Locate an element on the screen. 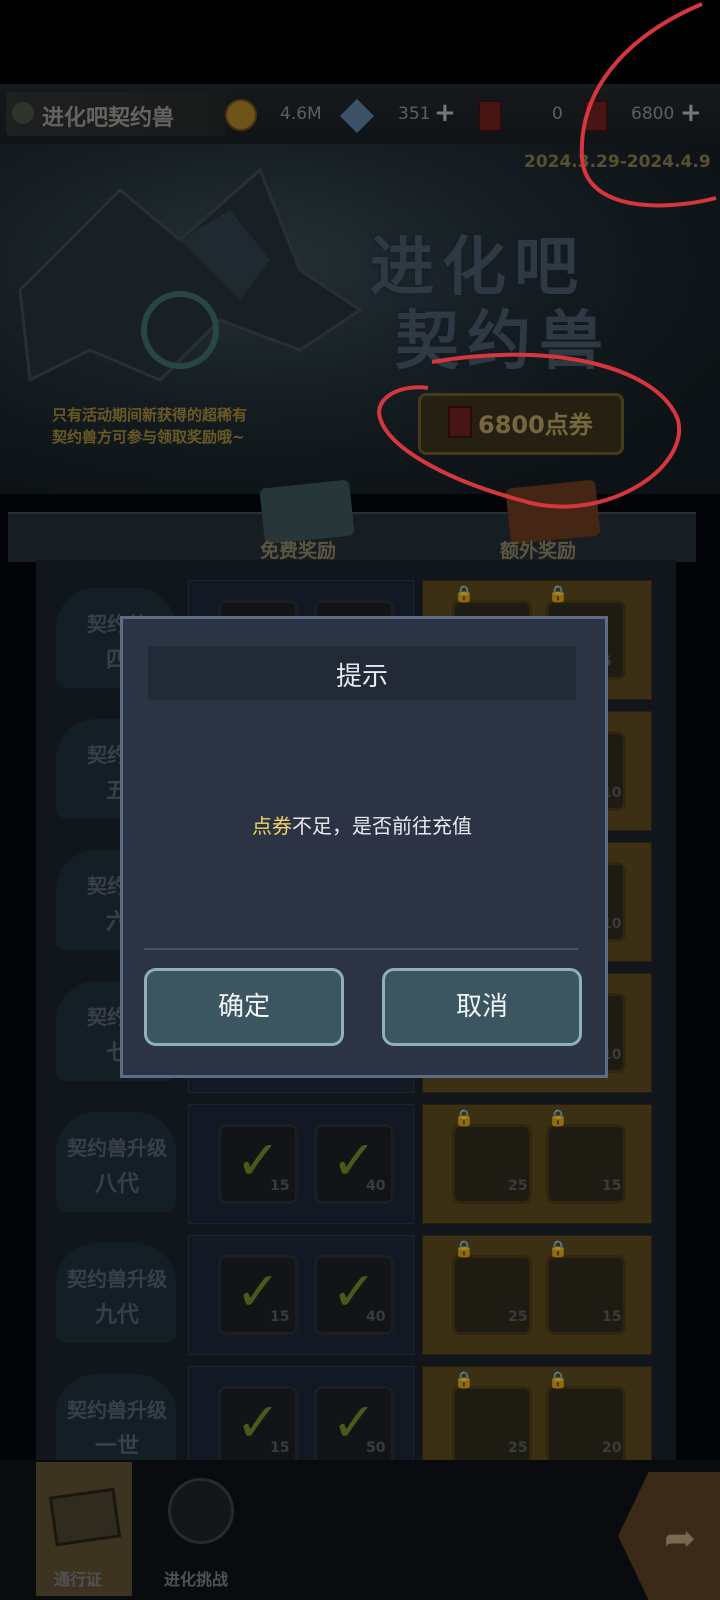 The height and width of the screenshot is (1600, 720). annotation-circle-top is located at coordinates (648, 105).